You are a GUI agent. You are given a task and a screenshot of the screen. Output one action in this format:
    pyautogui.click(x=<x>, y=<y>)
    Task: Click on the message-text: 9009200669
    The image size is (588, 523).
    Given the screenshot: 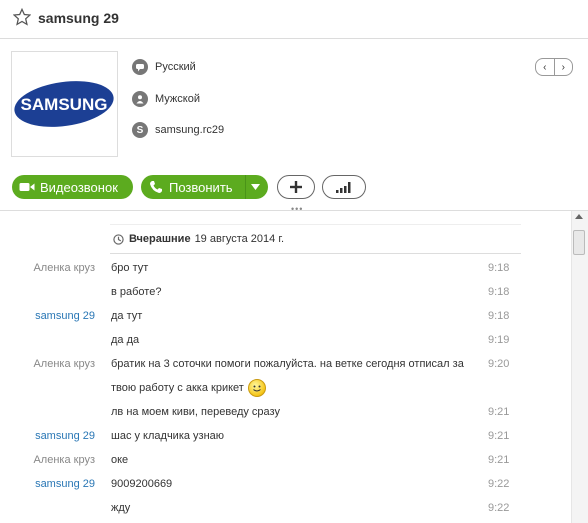 What is the action you would take?
    pyautogui.click(x=142, y=484)
    